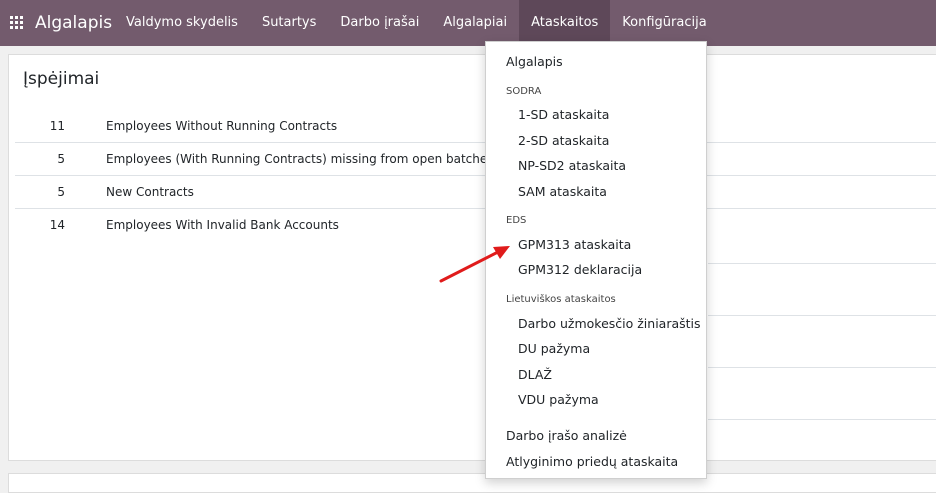 This screenshot has width=936, height=493. What do you see at coordinates (182, 23) in the screenshot?
I see `menu-valdymo-skydelis: Valdymo skydelis` at bounding box center [182, 23].